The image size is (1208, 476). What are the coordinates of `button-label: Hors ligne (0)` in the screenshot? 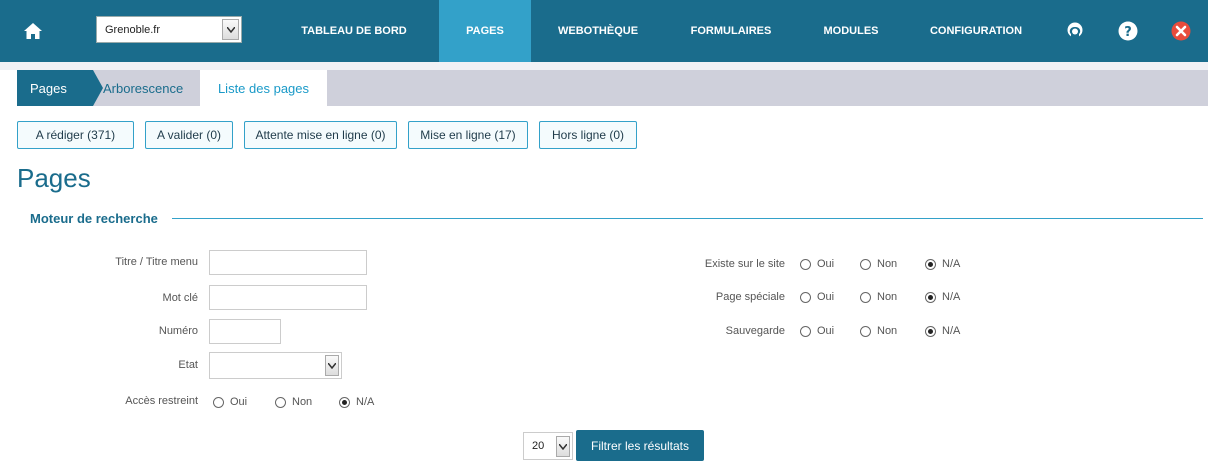 It's located at (588, 135).